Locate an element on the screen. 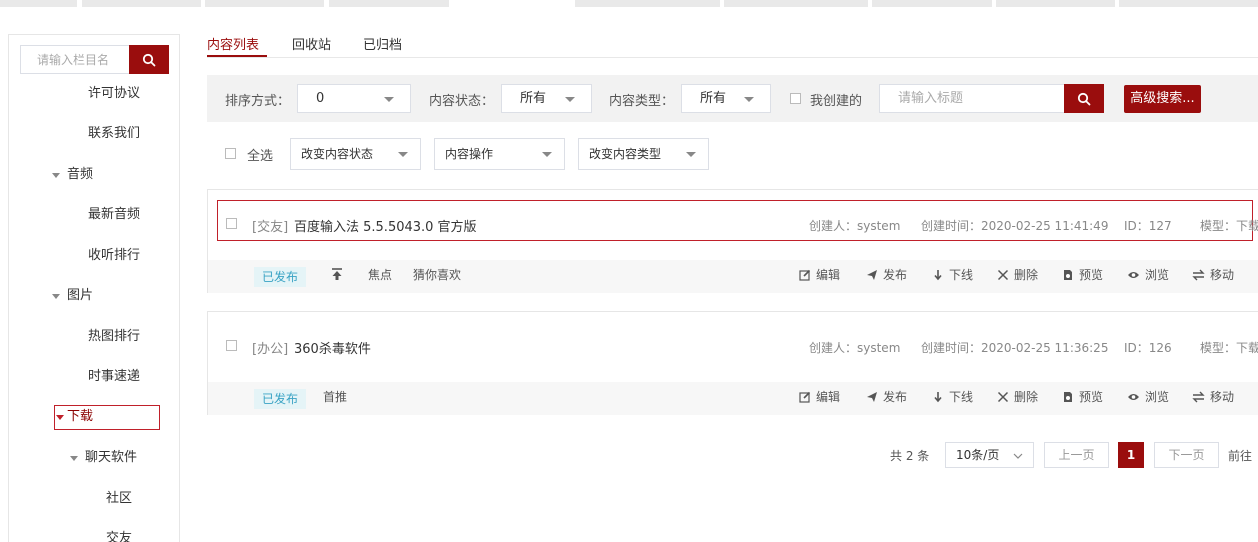  prev-page-button: 上一页 is located at coordinates (1076, 455).